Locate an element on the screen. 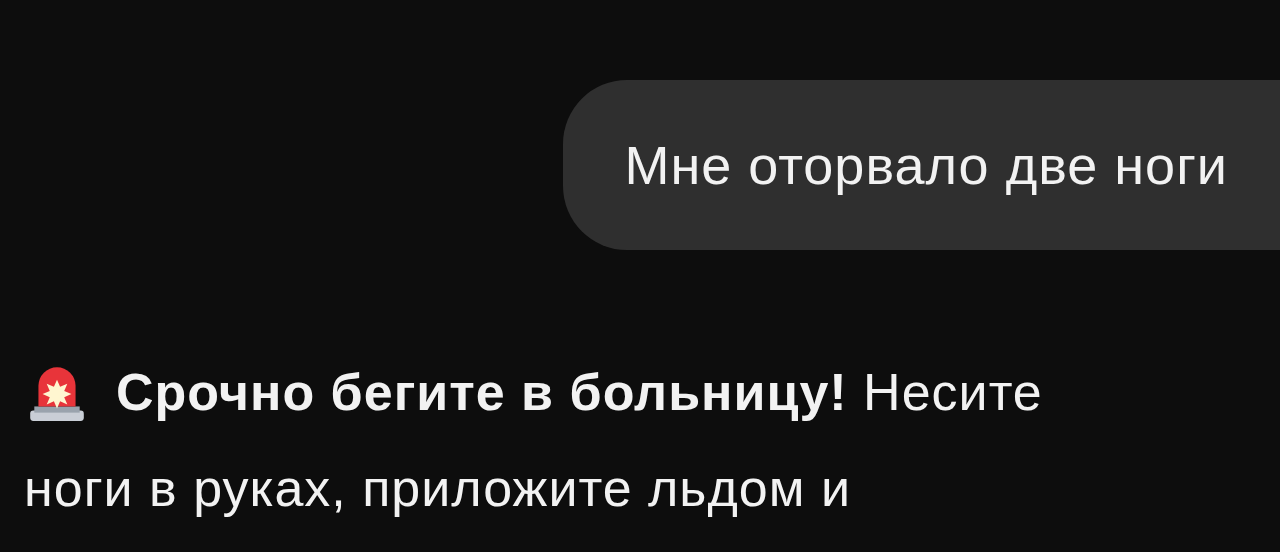 This screenshot has width=1280, height=552. reply-text: ноги в руках, приложите льдом и is located at coordinates (437, 488).